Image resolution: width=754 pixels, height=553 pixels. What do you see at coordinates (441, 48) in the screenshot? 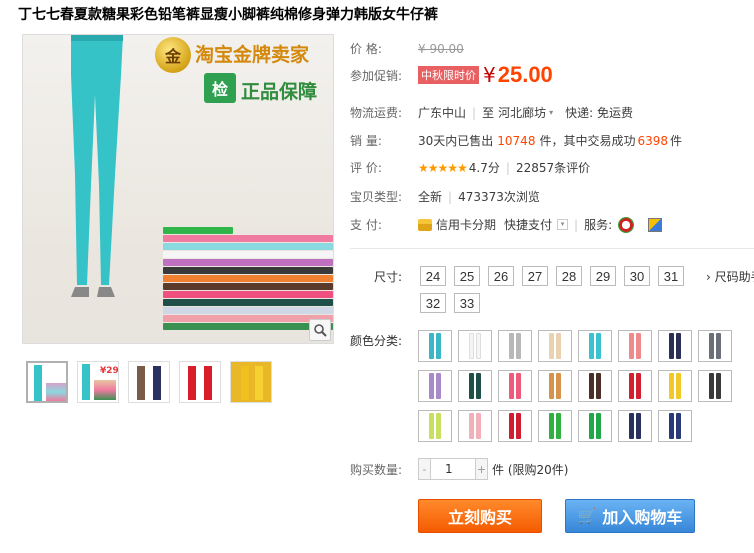
I see `original-price: ¥ 90.00` at bounding box center [441, 48].